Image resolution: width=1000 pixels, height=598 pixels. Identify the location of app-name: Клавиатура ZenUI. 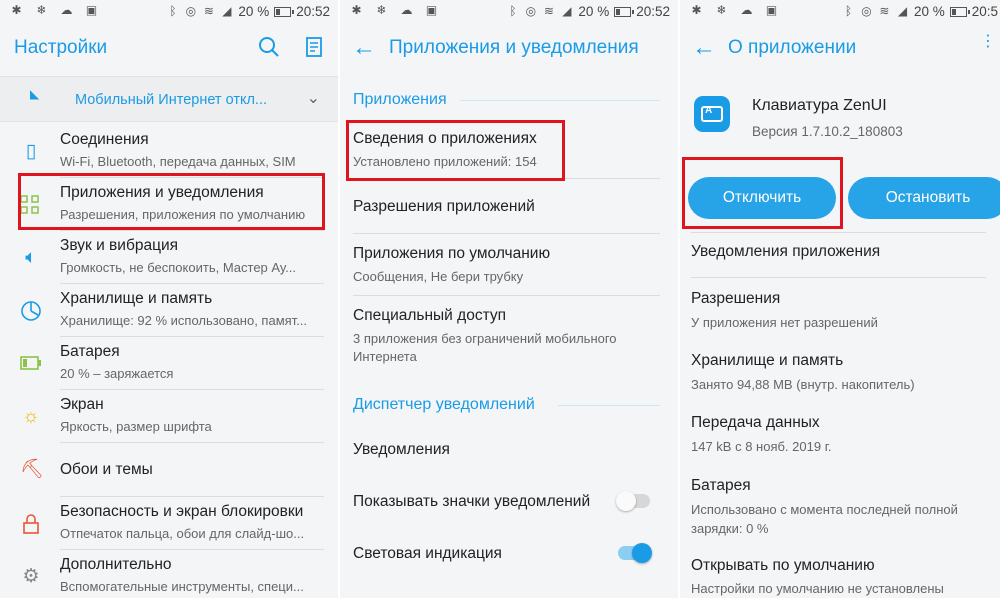
(819, 105).